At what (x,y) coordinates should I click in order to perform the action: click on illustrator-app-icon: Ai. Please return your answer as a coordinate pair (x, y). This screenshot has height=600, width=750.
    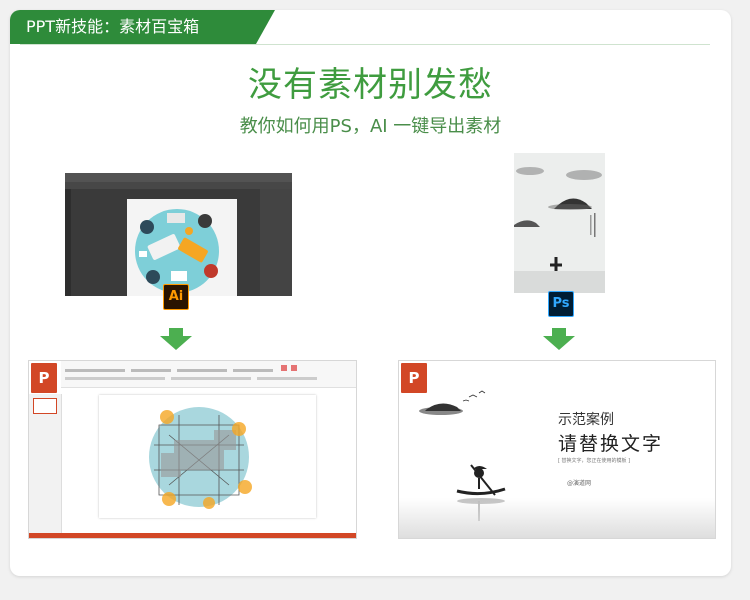
    Looking at the image, I should click on (176, 297).